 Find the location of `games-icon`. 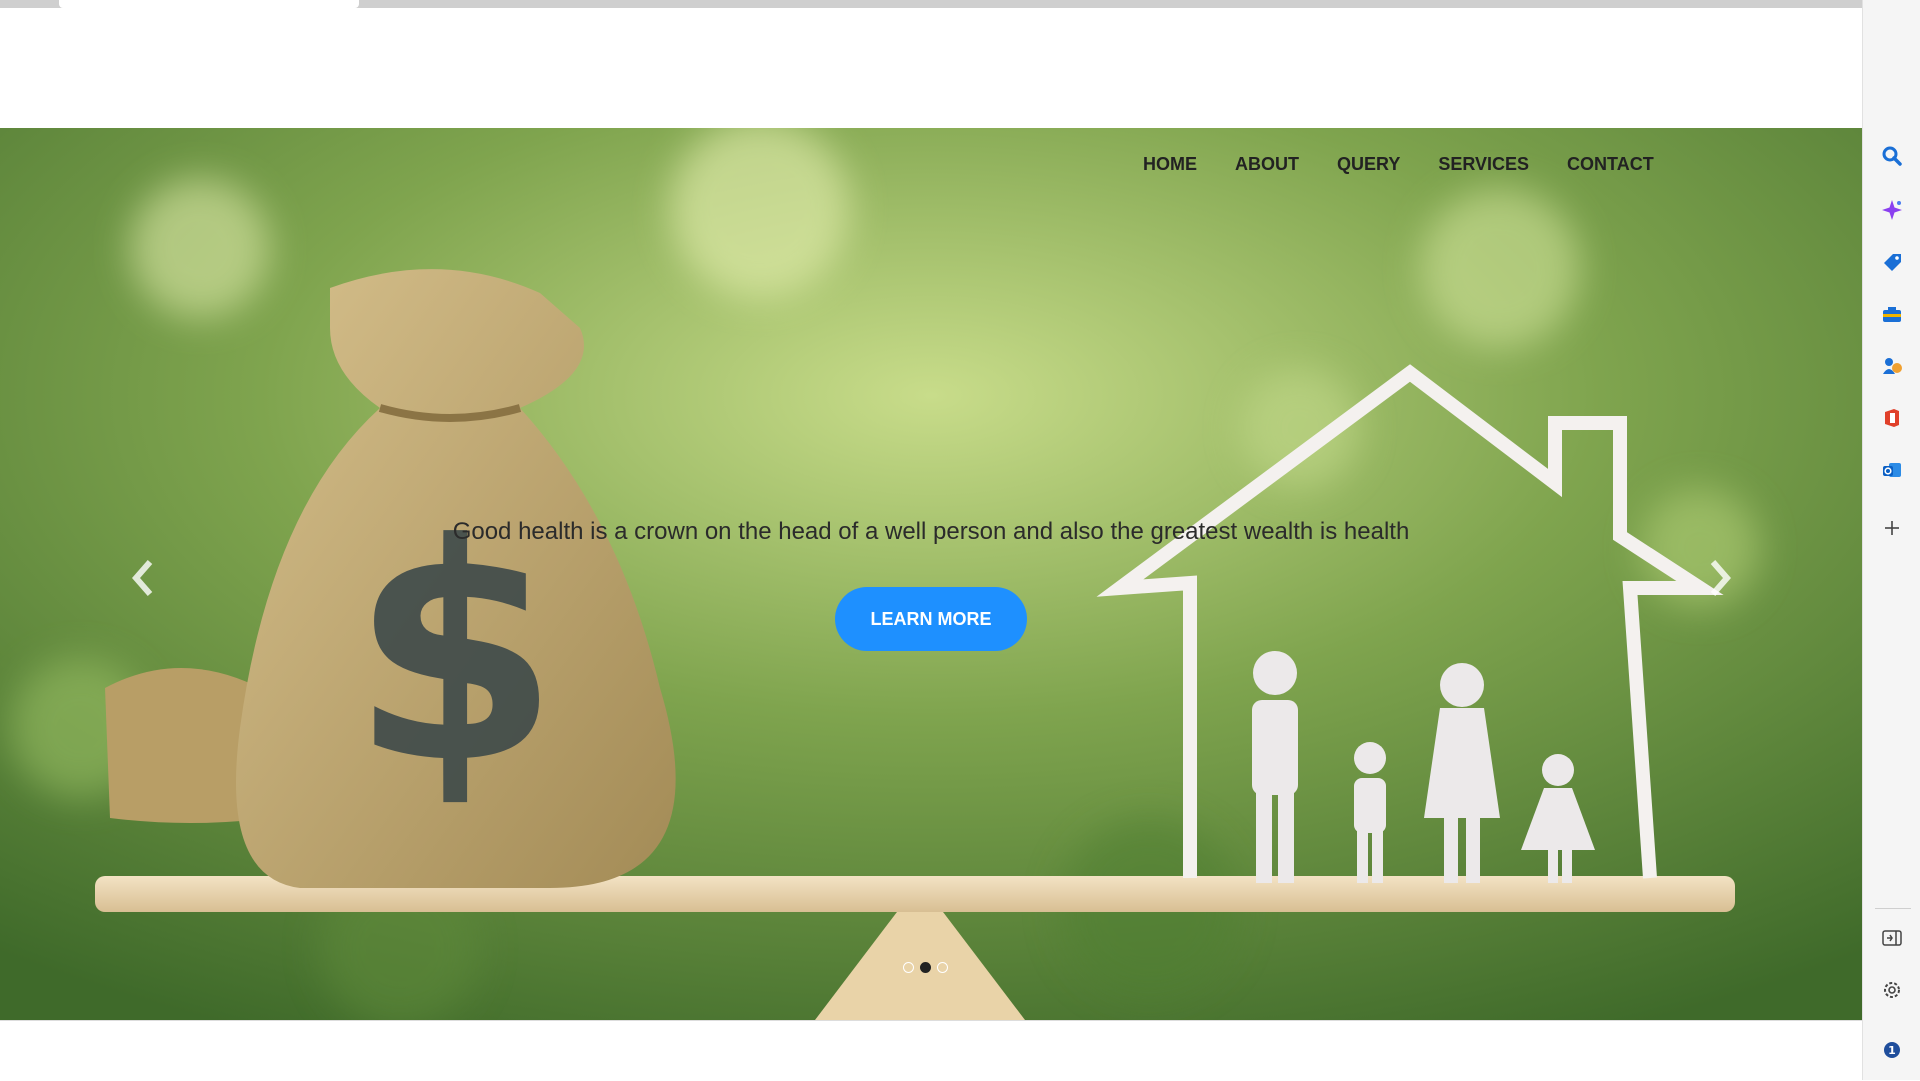

games-icon is located at coordinates (1892, 366).